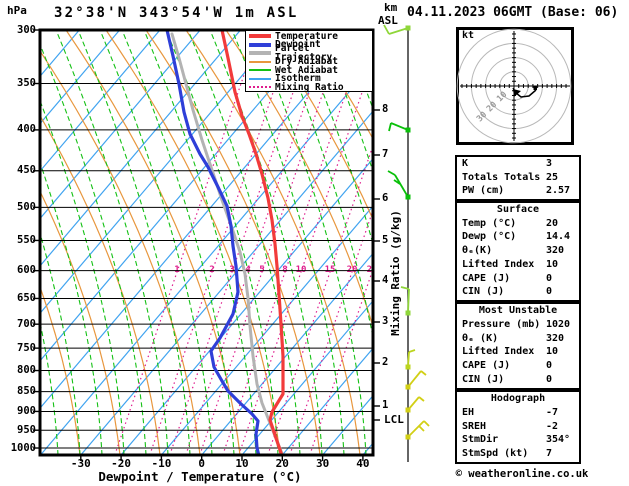  Describe the element at coordinates (518, 398) in the screenshot. I see `stats-group-title: Hodograph` at that location.